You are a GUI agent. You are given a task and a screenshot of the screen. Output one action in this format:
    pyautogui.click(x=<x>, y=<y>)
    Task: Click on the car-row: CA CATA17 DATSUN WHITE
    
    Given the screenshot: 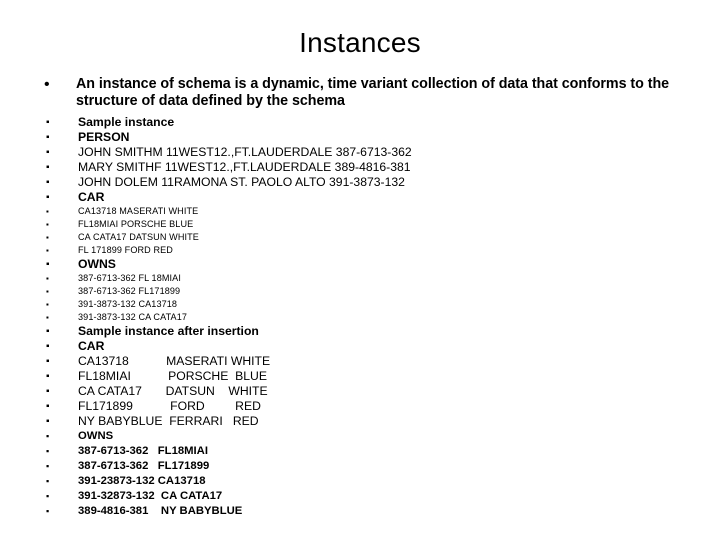 What is the action you would take?
    pyautogui.click(x=138, y=237)
    